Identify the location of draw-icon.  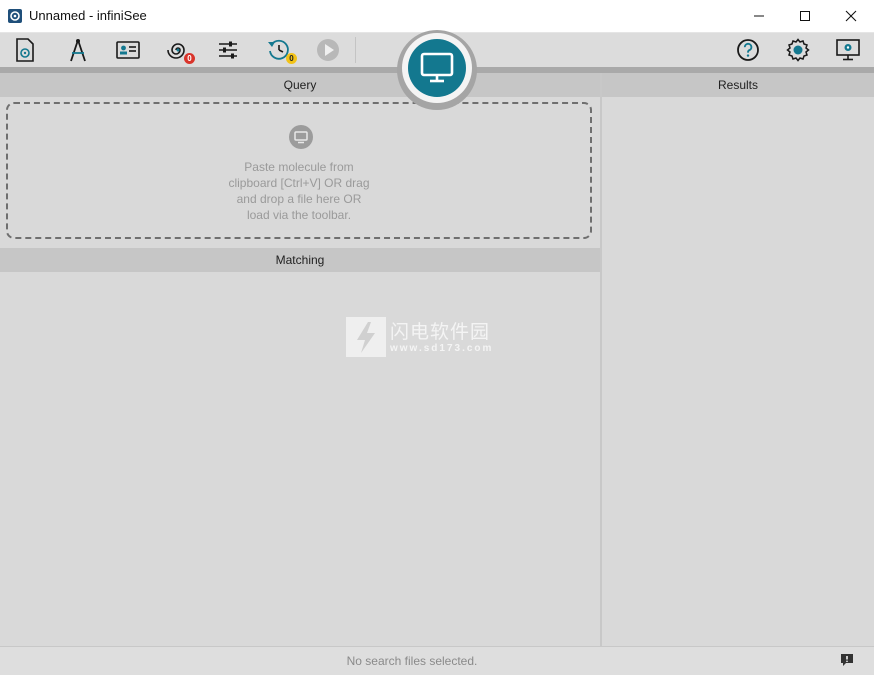
(78, 50).